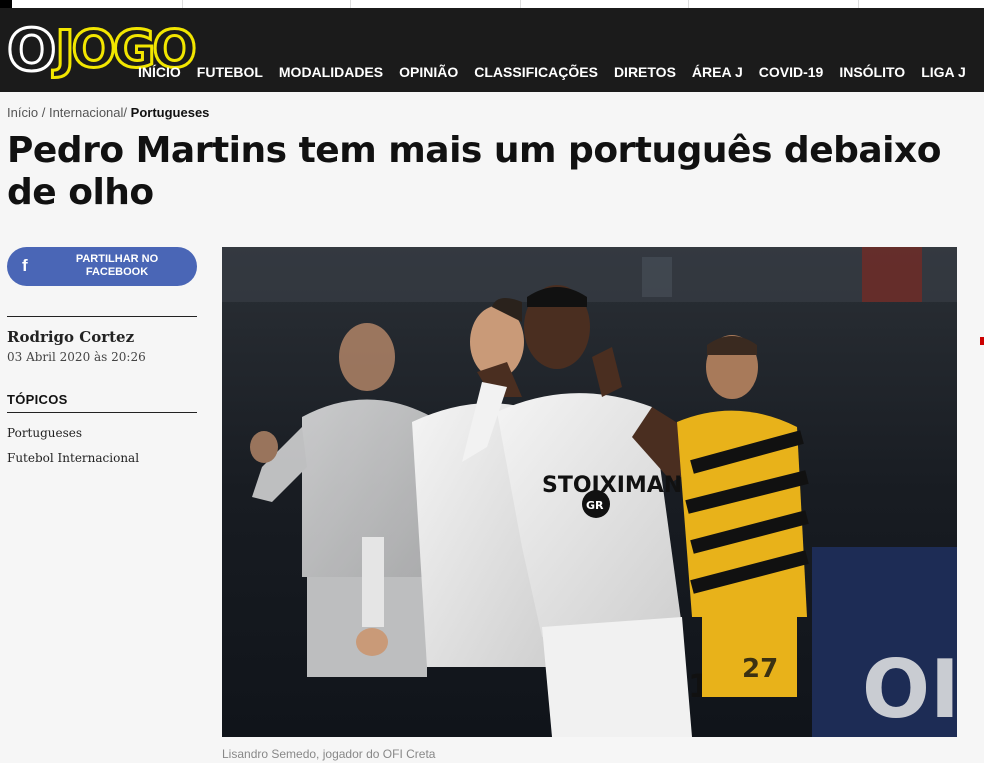  Describe the element at coordinates (329, 754) in the screenshot. I see `photo-caption: Lisandro Semedo, jogador do OFI Creta` at that location.